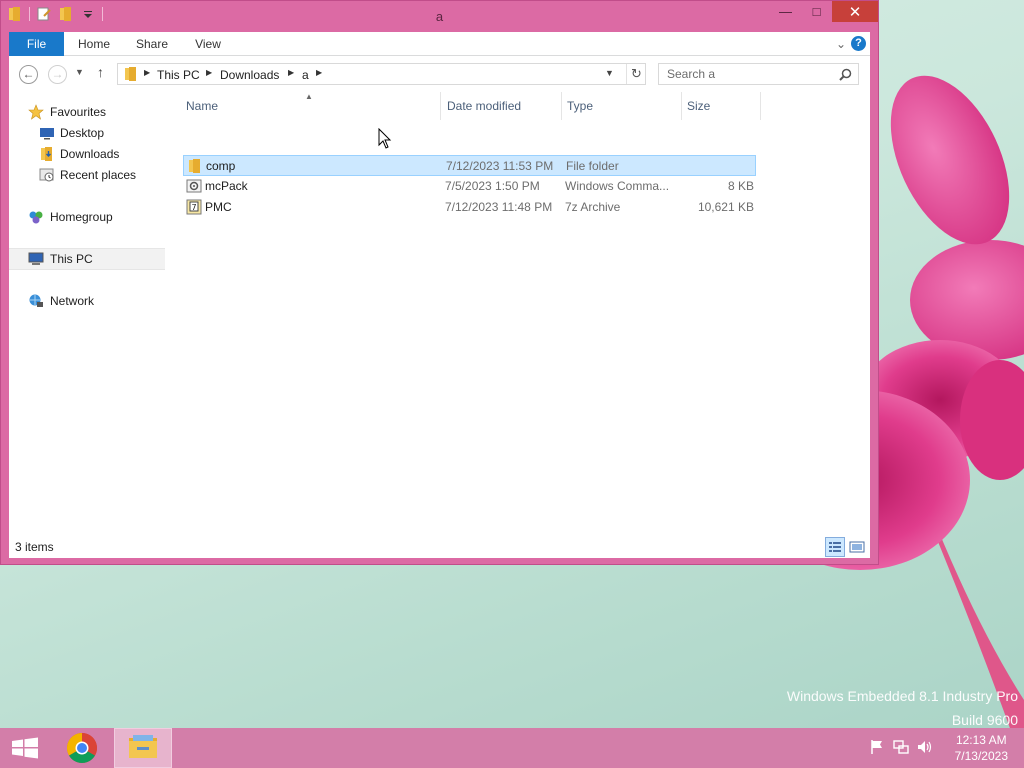 Image resolution: width=1024 pixels, height=768 pixels. What do you see at coordinates (71, 259) in the screenshot?
I see `nav-this-pc-label: This PC` at bounding box center [71, 259].